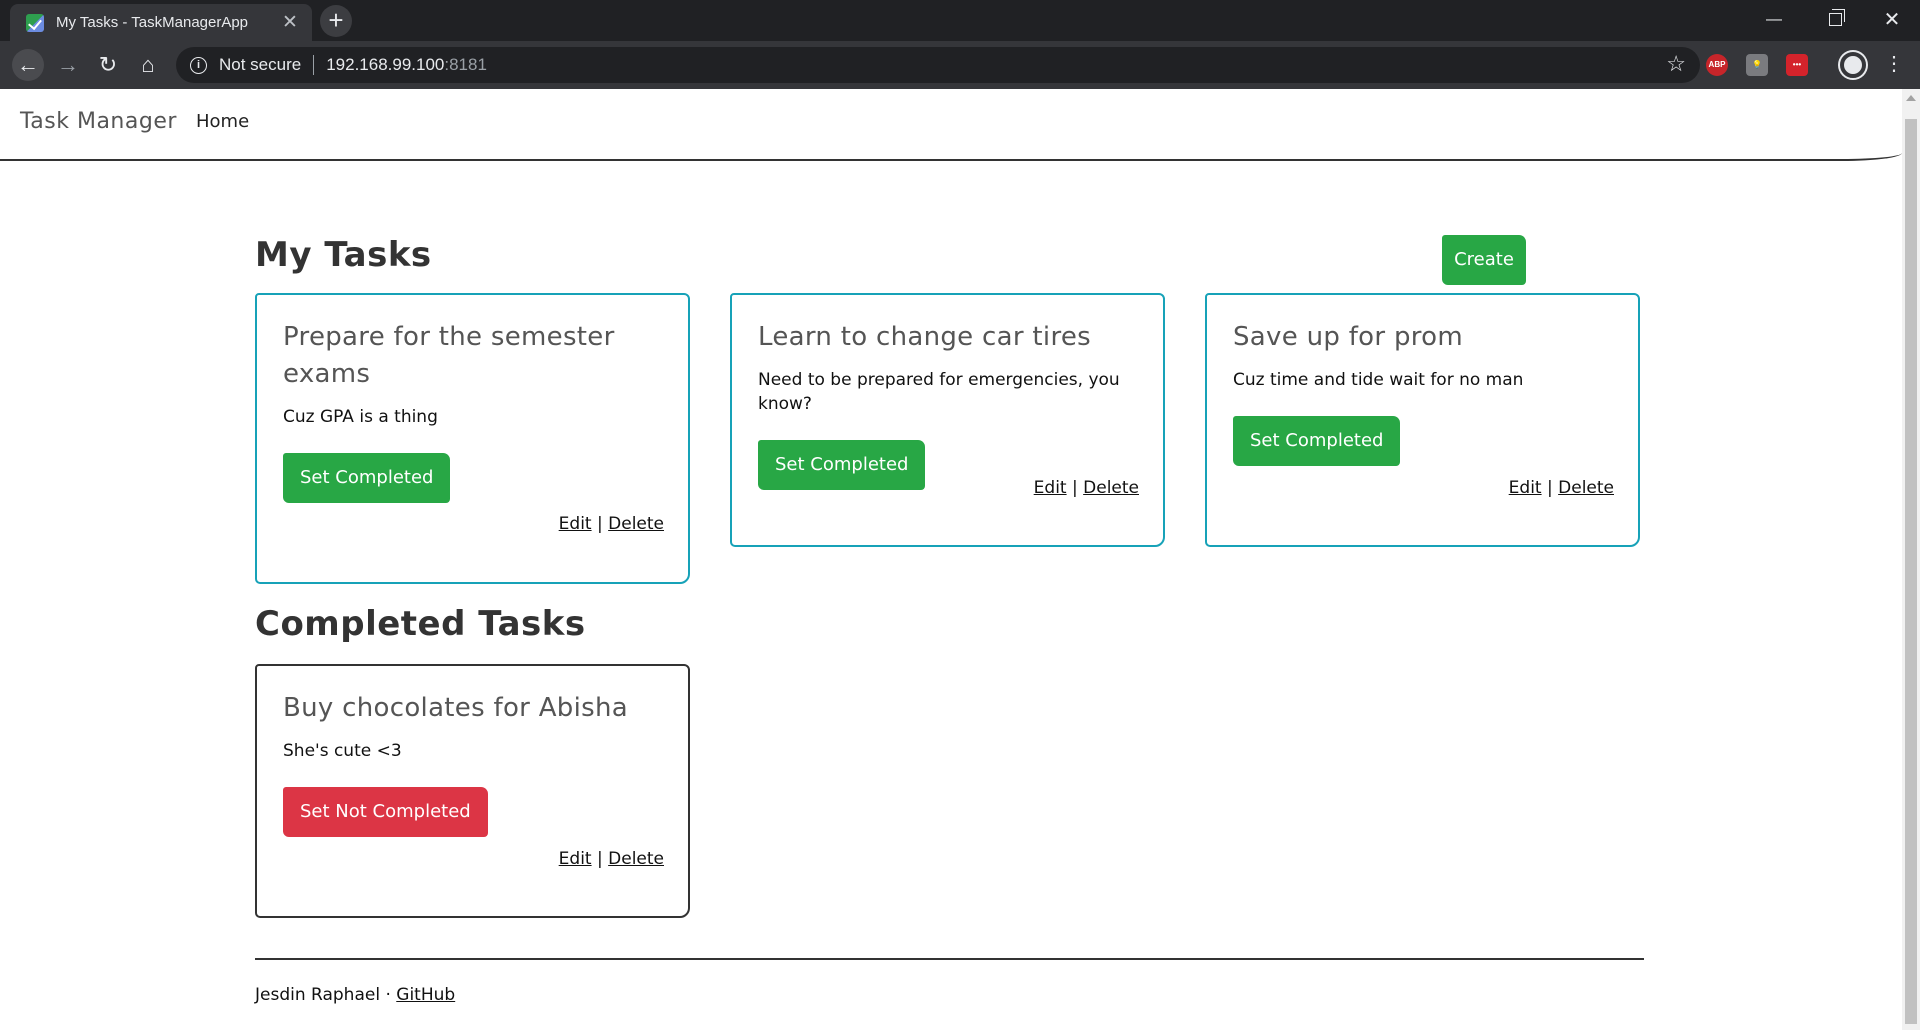  What do you see at coordinates (198, 65) in the screenshot?
I see `info-icon: i` at bounding box center [198, 65].